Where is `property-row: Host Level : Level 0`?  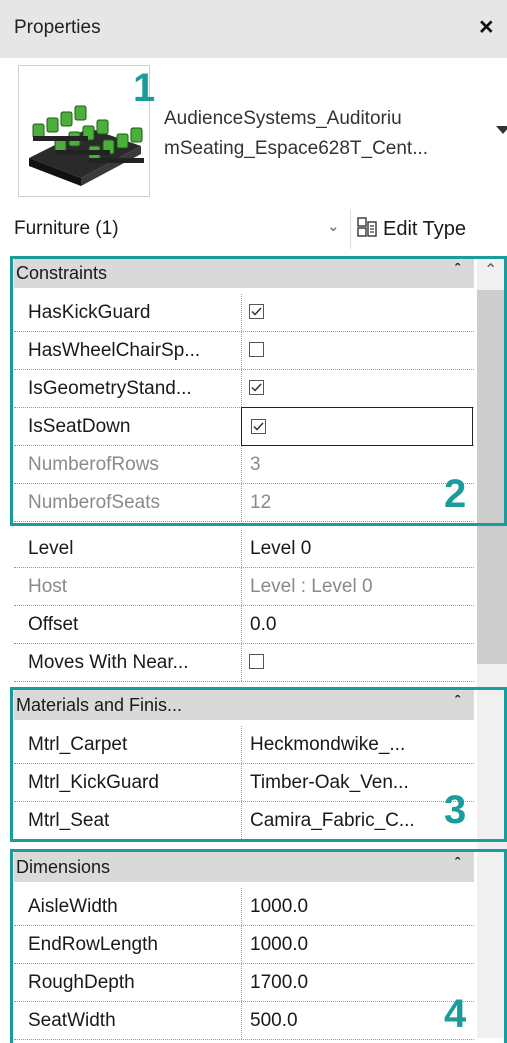
property-row: Host Level : Level 0 is located at coordinates (244, 587).